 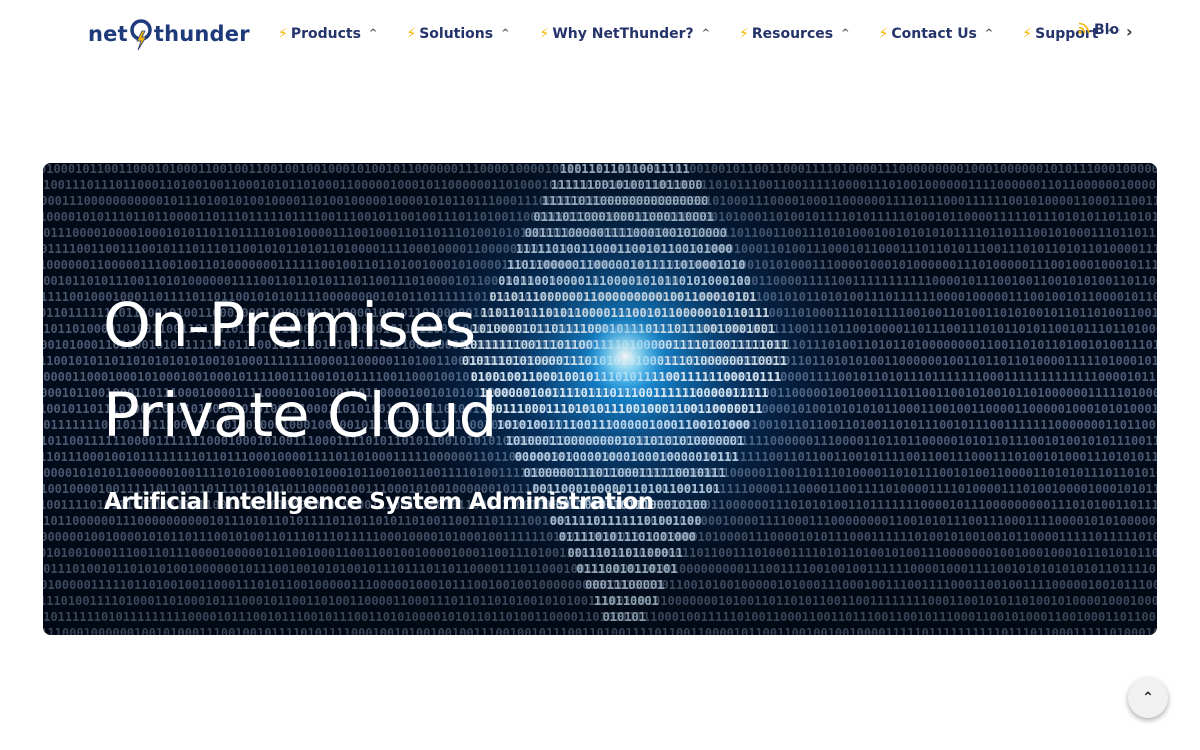 I want to click on nav-overflow-clip: Blog, so click(x=1099, y=34).